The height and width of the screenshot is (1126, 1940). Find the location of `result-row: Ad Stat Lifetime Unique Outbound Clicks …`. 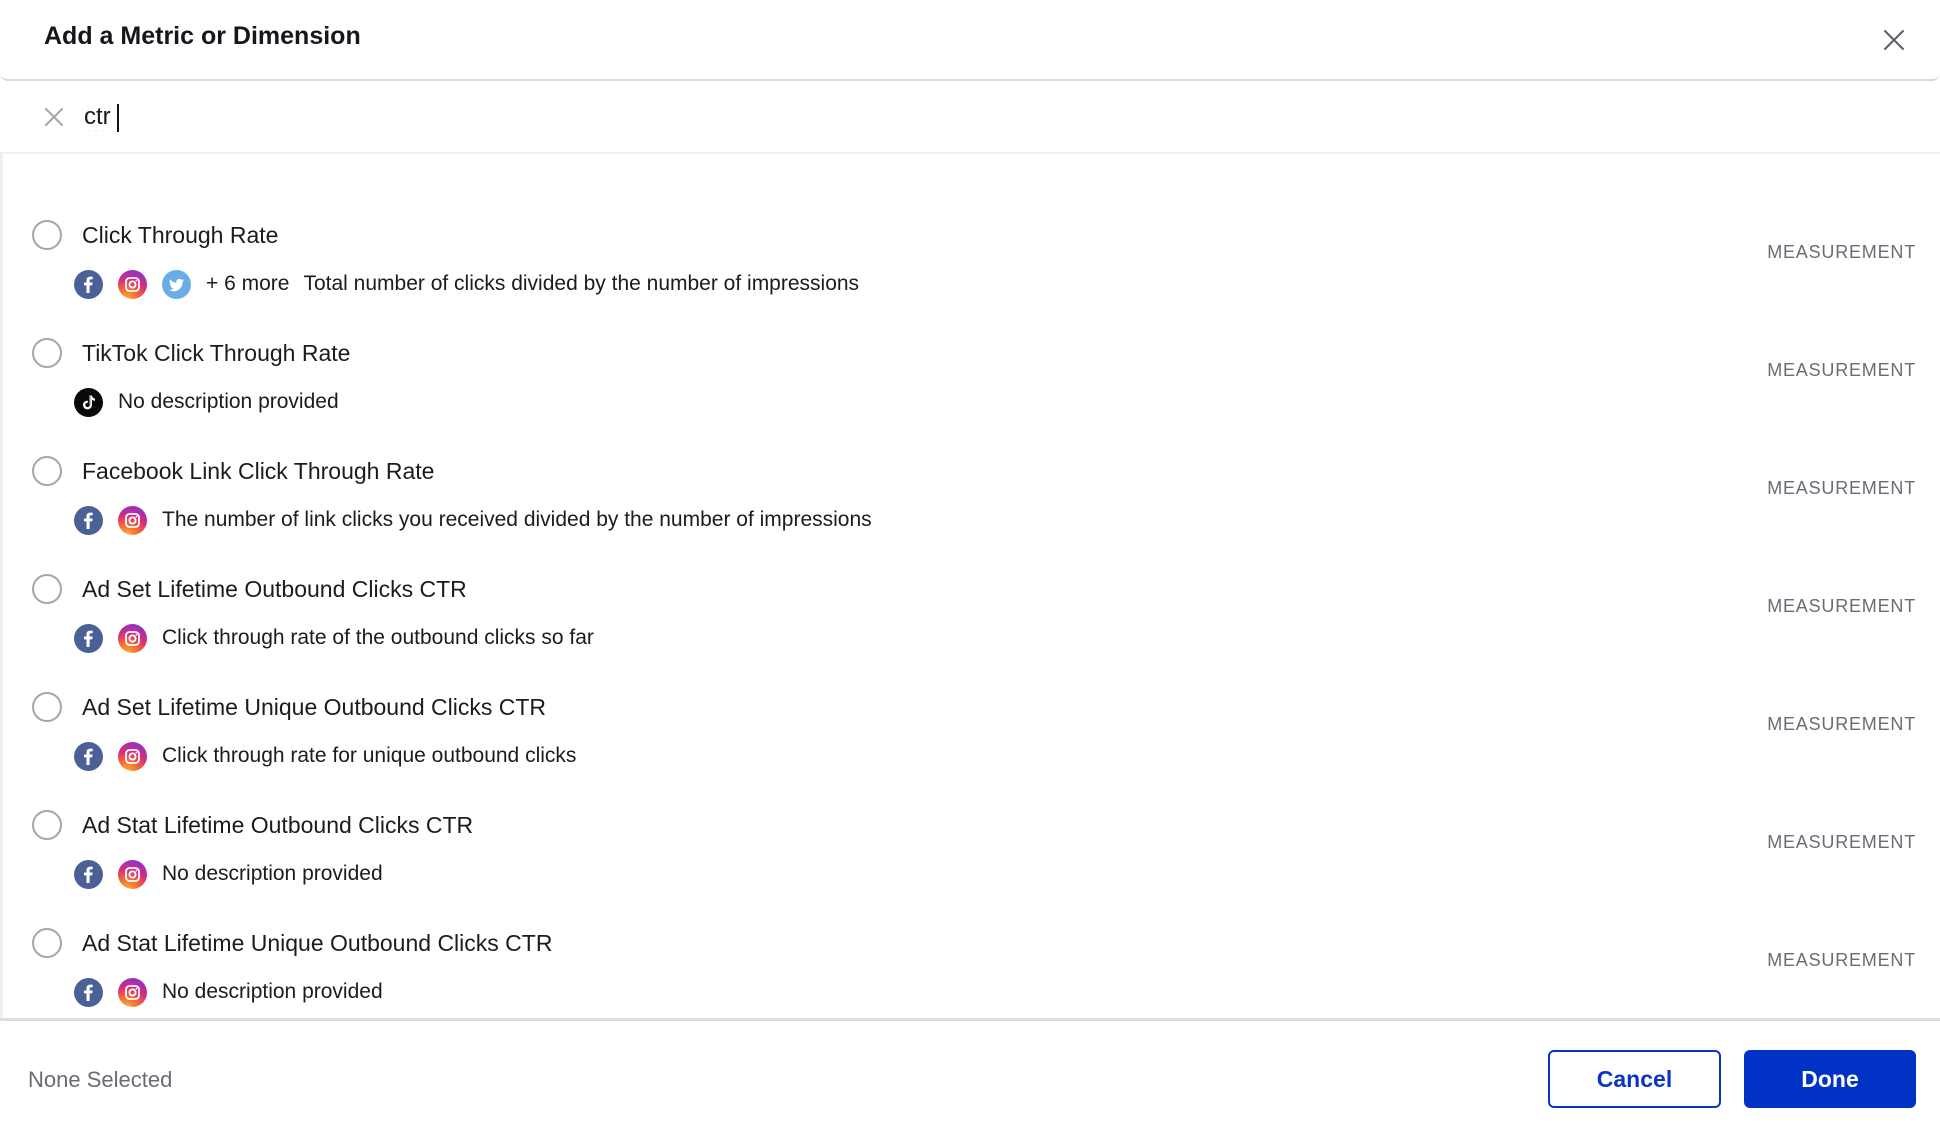

result-row: Ad Stat Lifetime Unique Outbound Clicks … is located at coordinates (971, 966).